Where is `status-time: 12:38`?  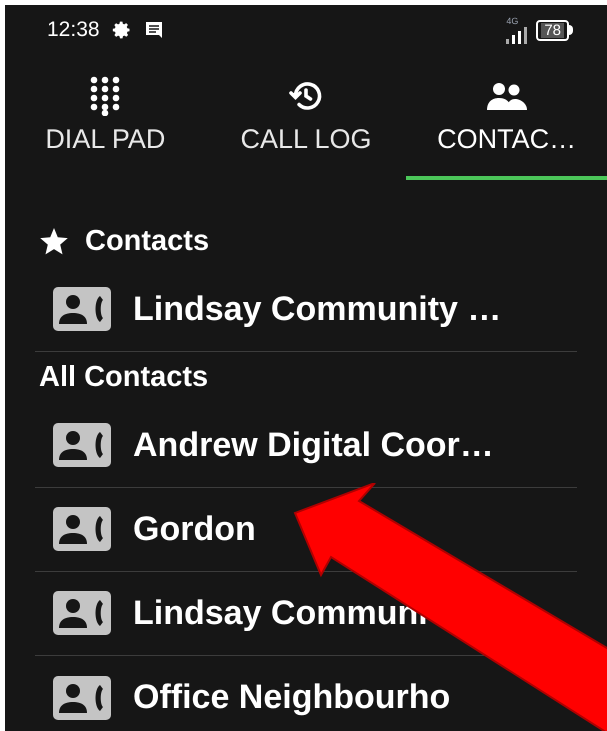 status-time: 12:38 is located at coordinates (73, 30).